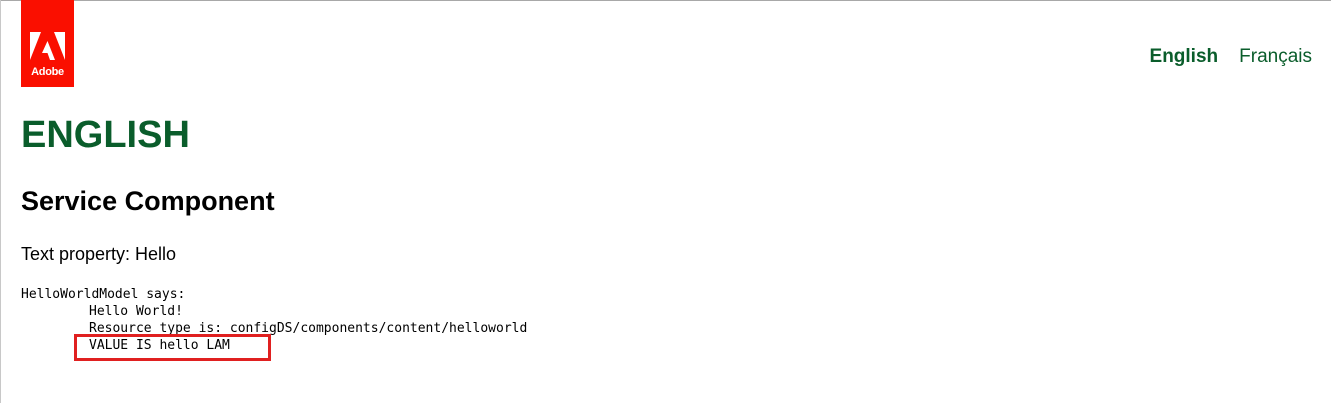  I want to click on adobe-logo: Adobe, so click(47, 43).